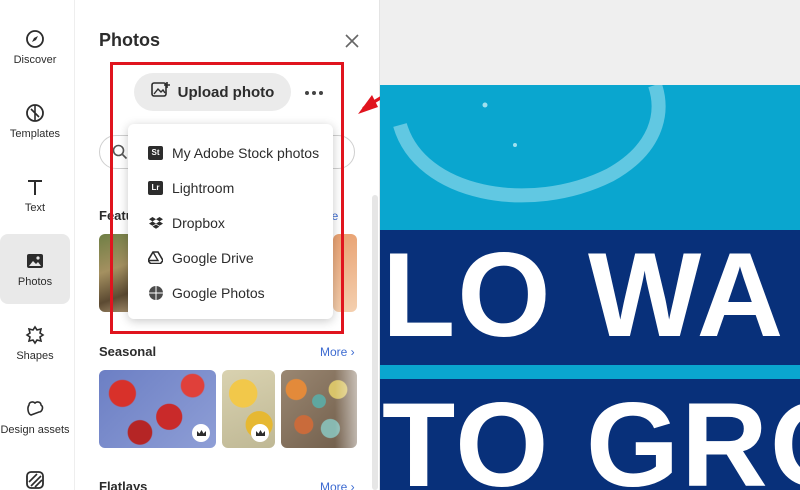 The image size is (800, 490). Describe the element at coordinates (352, 41) in the screenshot. I see `close-icon` at that location.